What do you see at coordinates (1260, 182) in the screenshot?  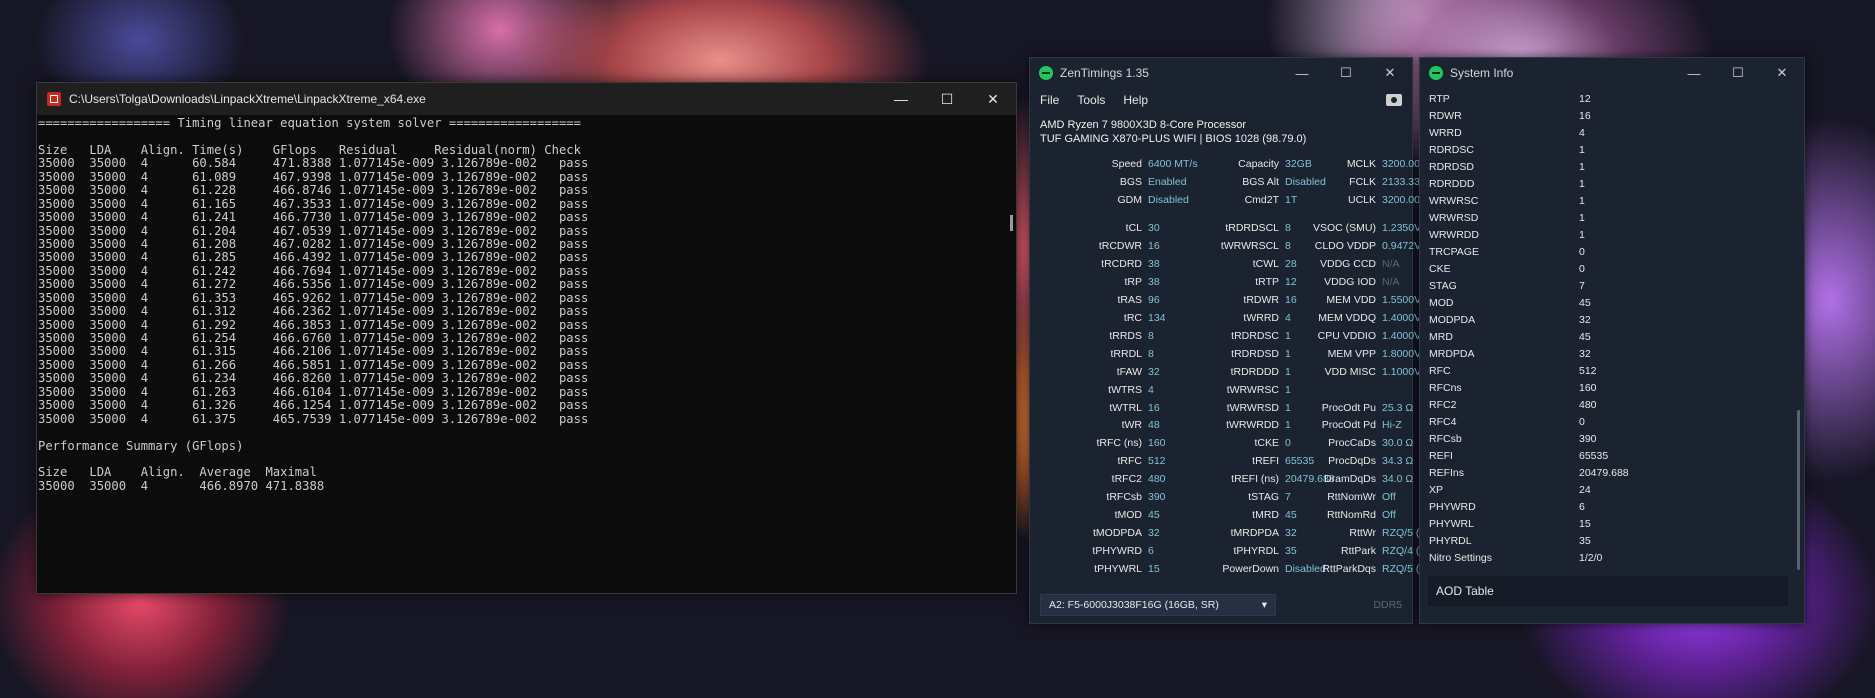 I see `timing-label: BGS Alt` at bounding box center [1260, 182].